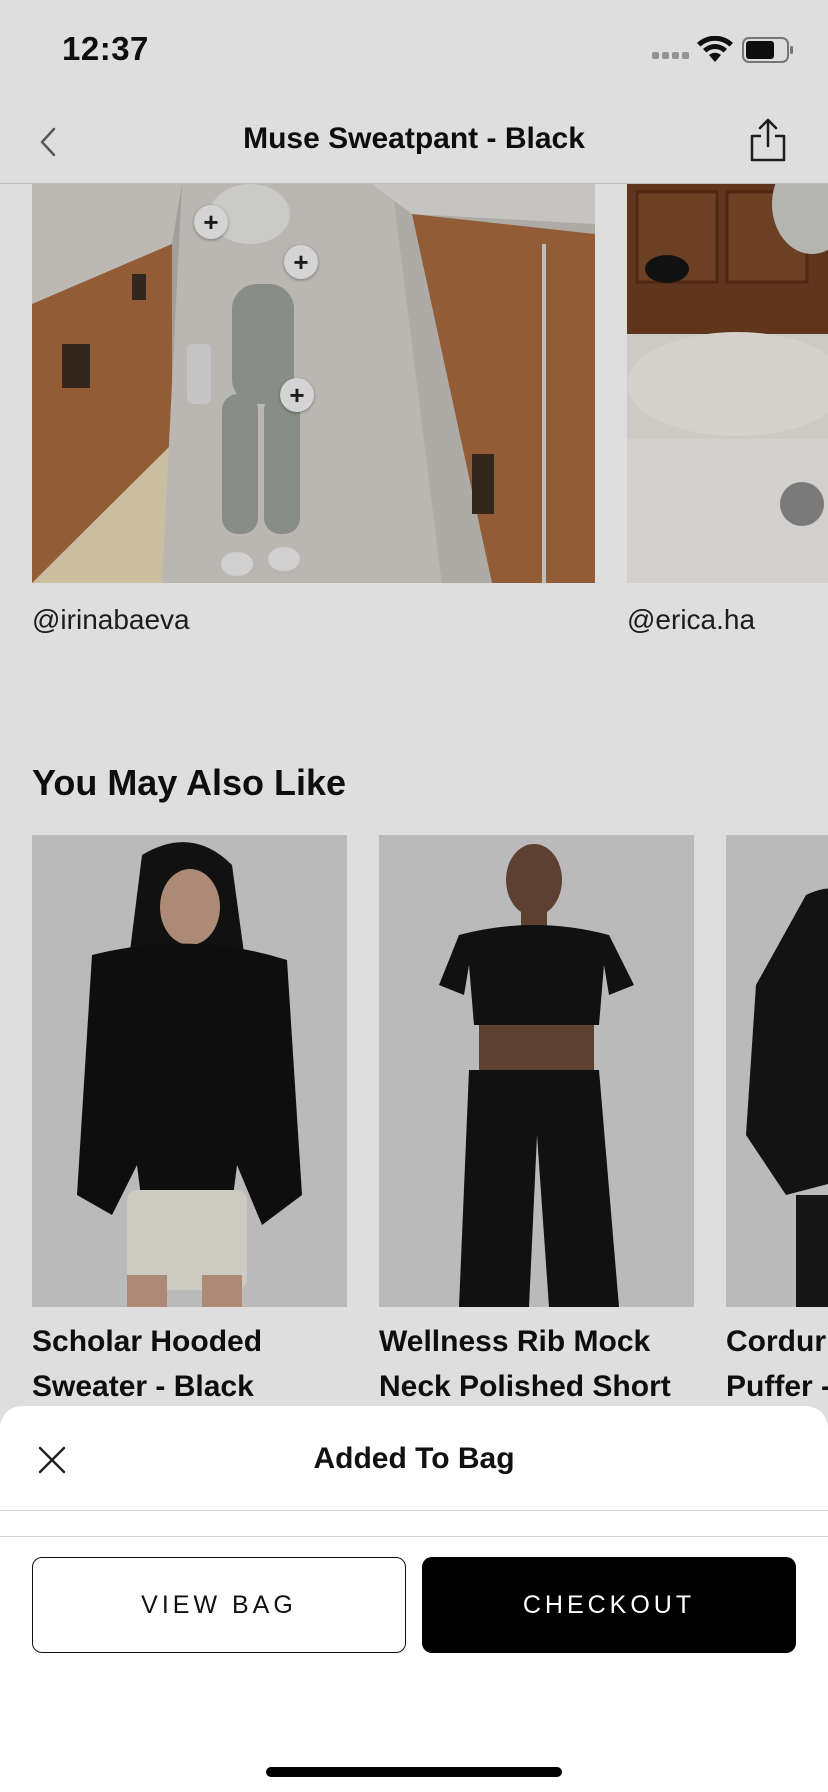 The width and height of the screenshot is (828, 1792). I want to click on view-bag-button: VIEW BAG, so click(219, 1605).